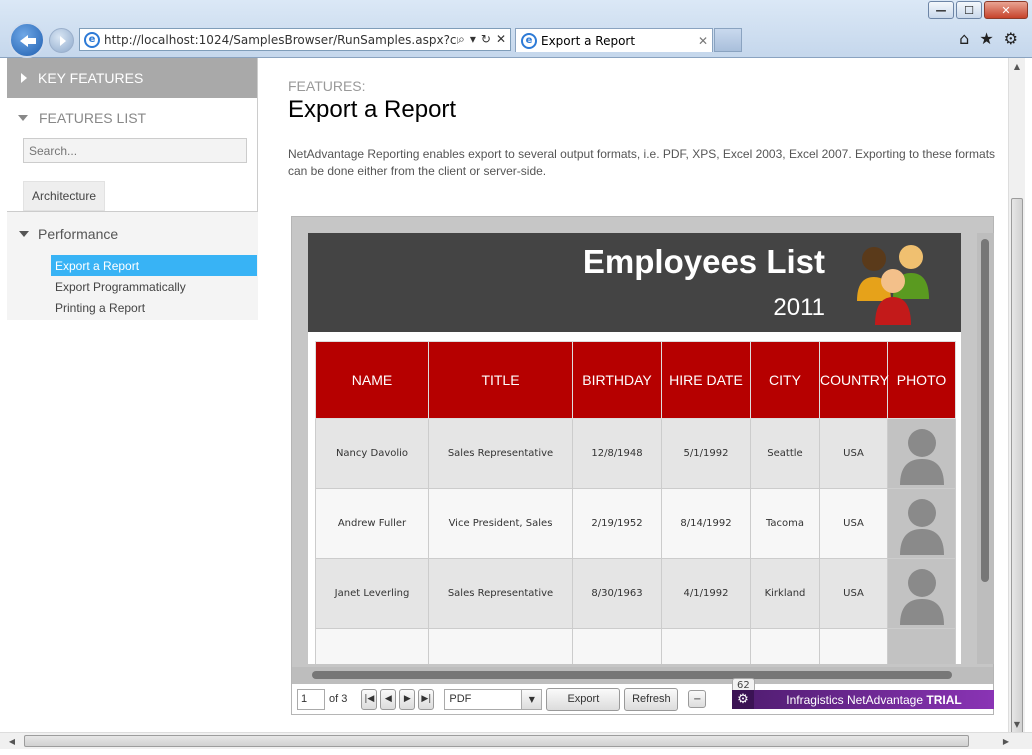 The width and height of the screenshot is (1032, 755). Describe the element at coordinates (1006, 10) in the screenshot. I see `close-window-button: ✕` at that location.